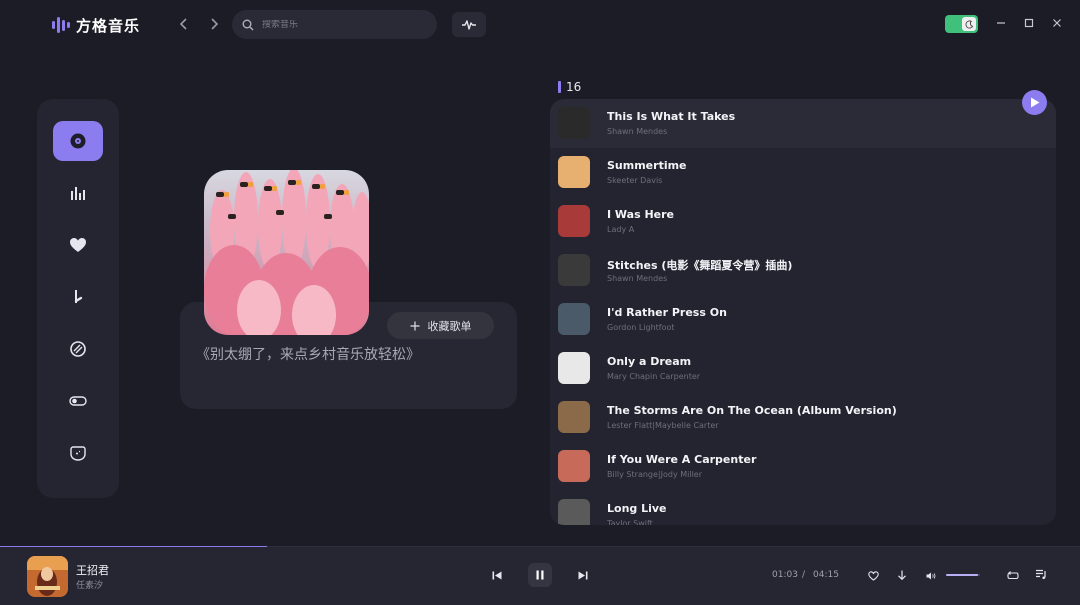  What do you see at coordinates (649, 361) in the screenshot?
I see `track-title: Only a Dream` at bounding box center [649, 361].